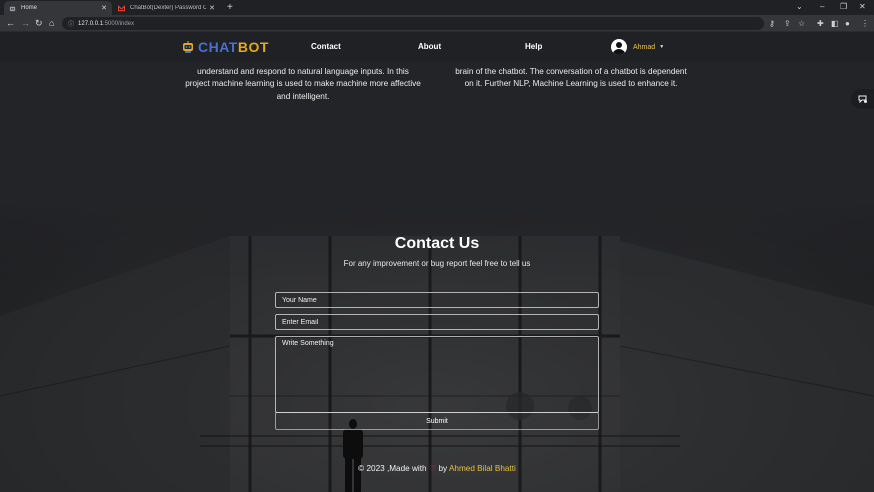  I want to click on extensions-icon: ✚, so click(820, 23).